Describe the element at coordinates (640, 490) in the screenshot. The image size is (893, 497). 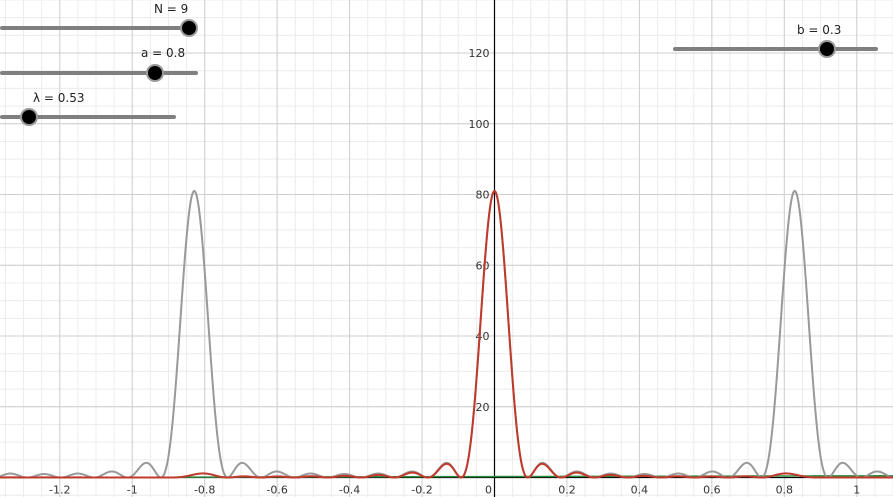
I see `x-tick-label: 0.4` at that location.